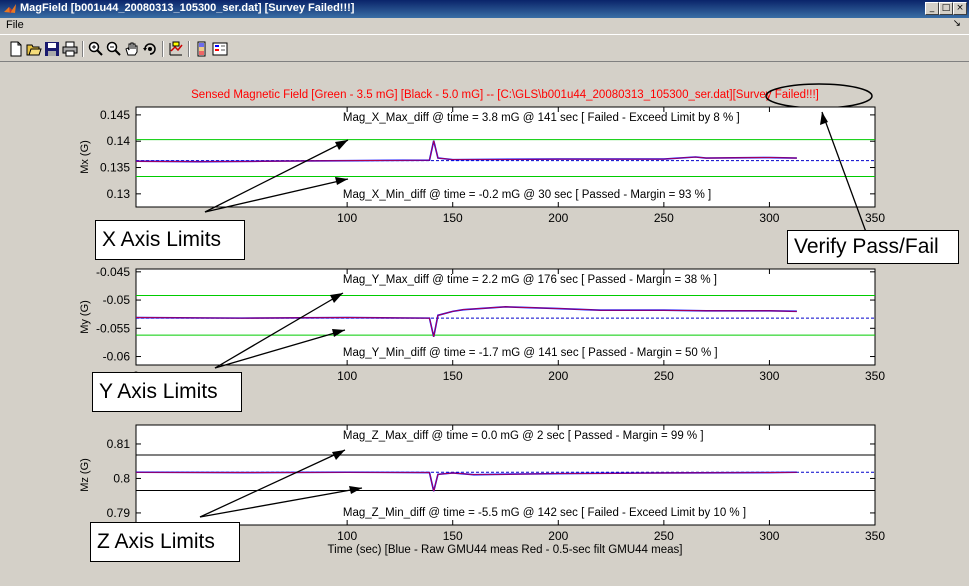  What do you see at coordinates (115, 115) in the screenshot?
I see `y-tick-label: 0.145` at bounding box center [115, 115].